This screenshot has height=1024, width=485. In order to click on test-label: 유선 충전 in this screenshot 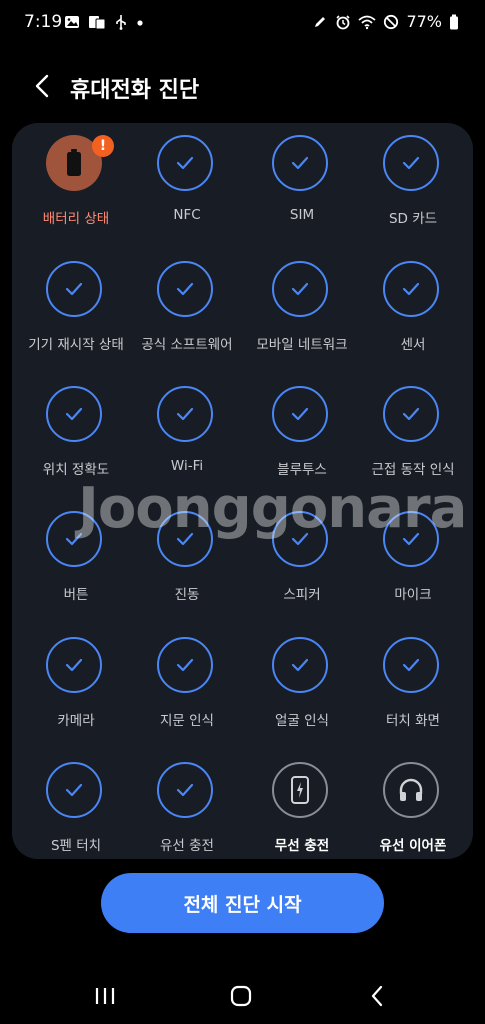, I will do `click(187, 846)`.